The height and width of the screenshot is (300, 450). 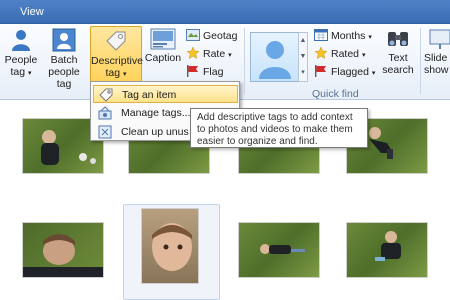 I want to click on gallery-scrollbar: ▲ ▼ ▾, so click(x=303, y=57).